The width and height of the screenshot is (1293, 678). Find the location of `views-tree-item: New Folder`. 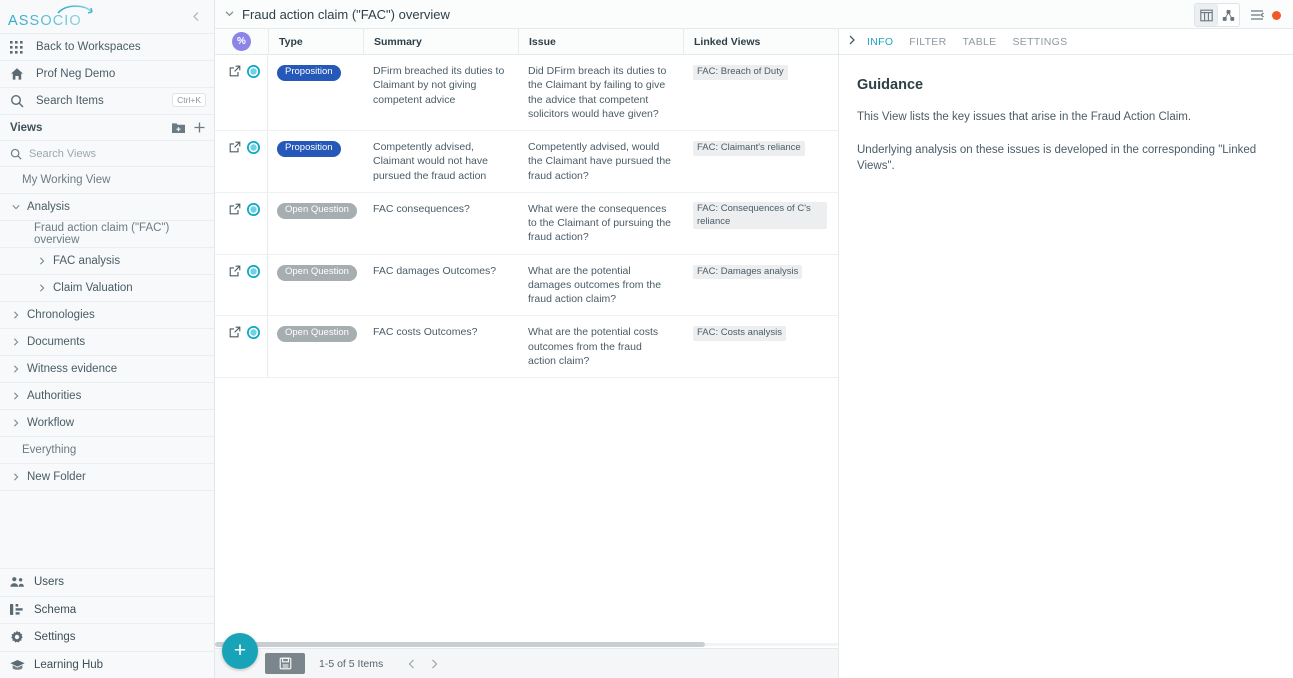

views-tree-item: New Folder is located at coordinates (107, 477).